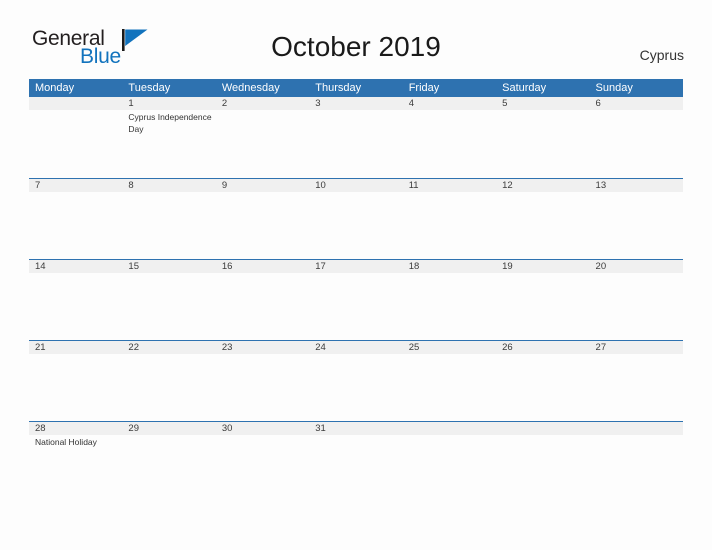 The height and width of the screenshot is (550, 712). Describe the element at coordinates (542, 347) in the screenshot. I see `day-number: 26` at that location.